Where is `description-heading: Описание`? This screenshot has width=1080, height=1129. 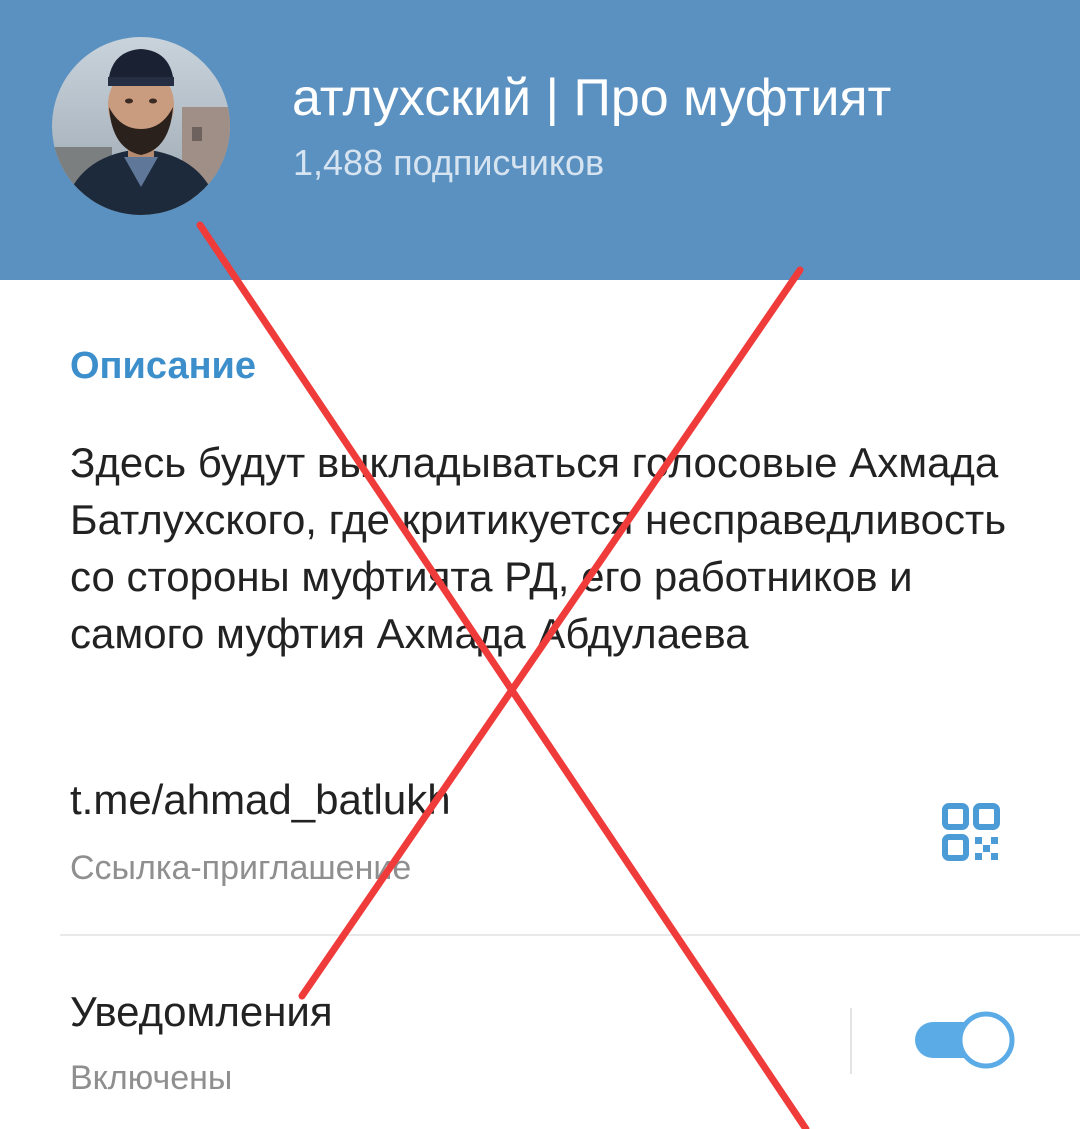 description-heading: Описание is located at coordinates (163, 366).